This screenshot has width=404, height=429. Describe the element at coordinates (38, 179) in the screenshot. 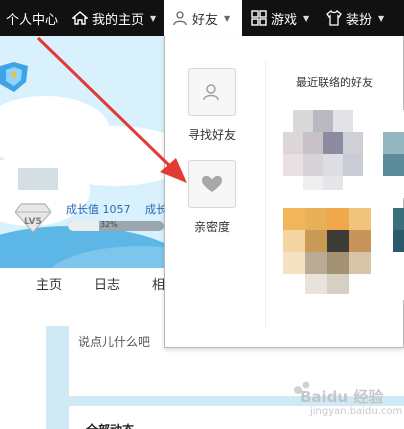

I see `avatar` at that location.